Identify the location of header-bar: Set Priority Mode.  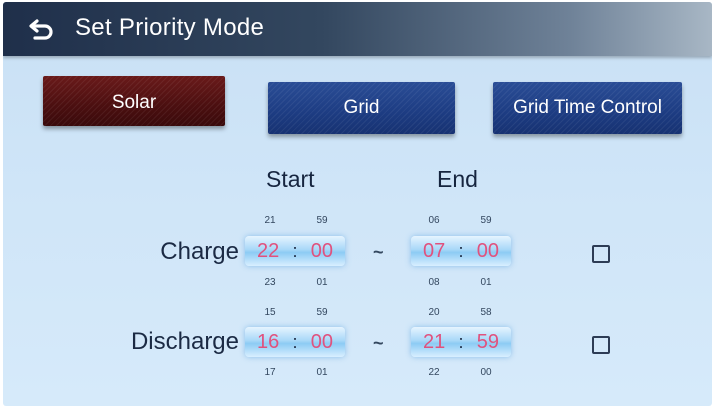
(357, 29).